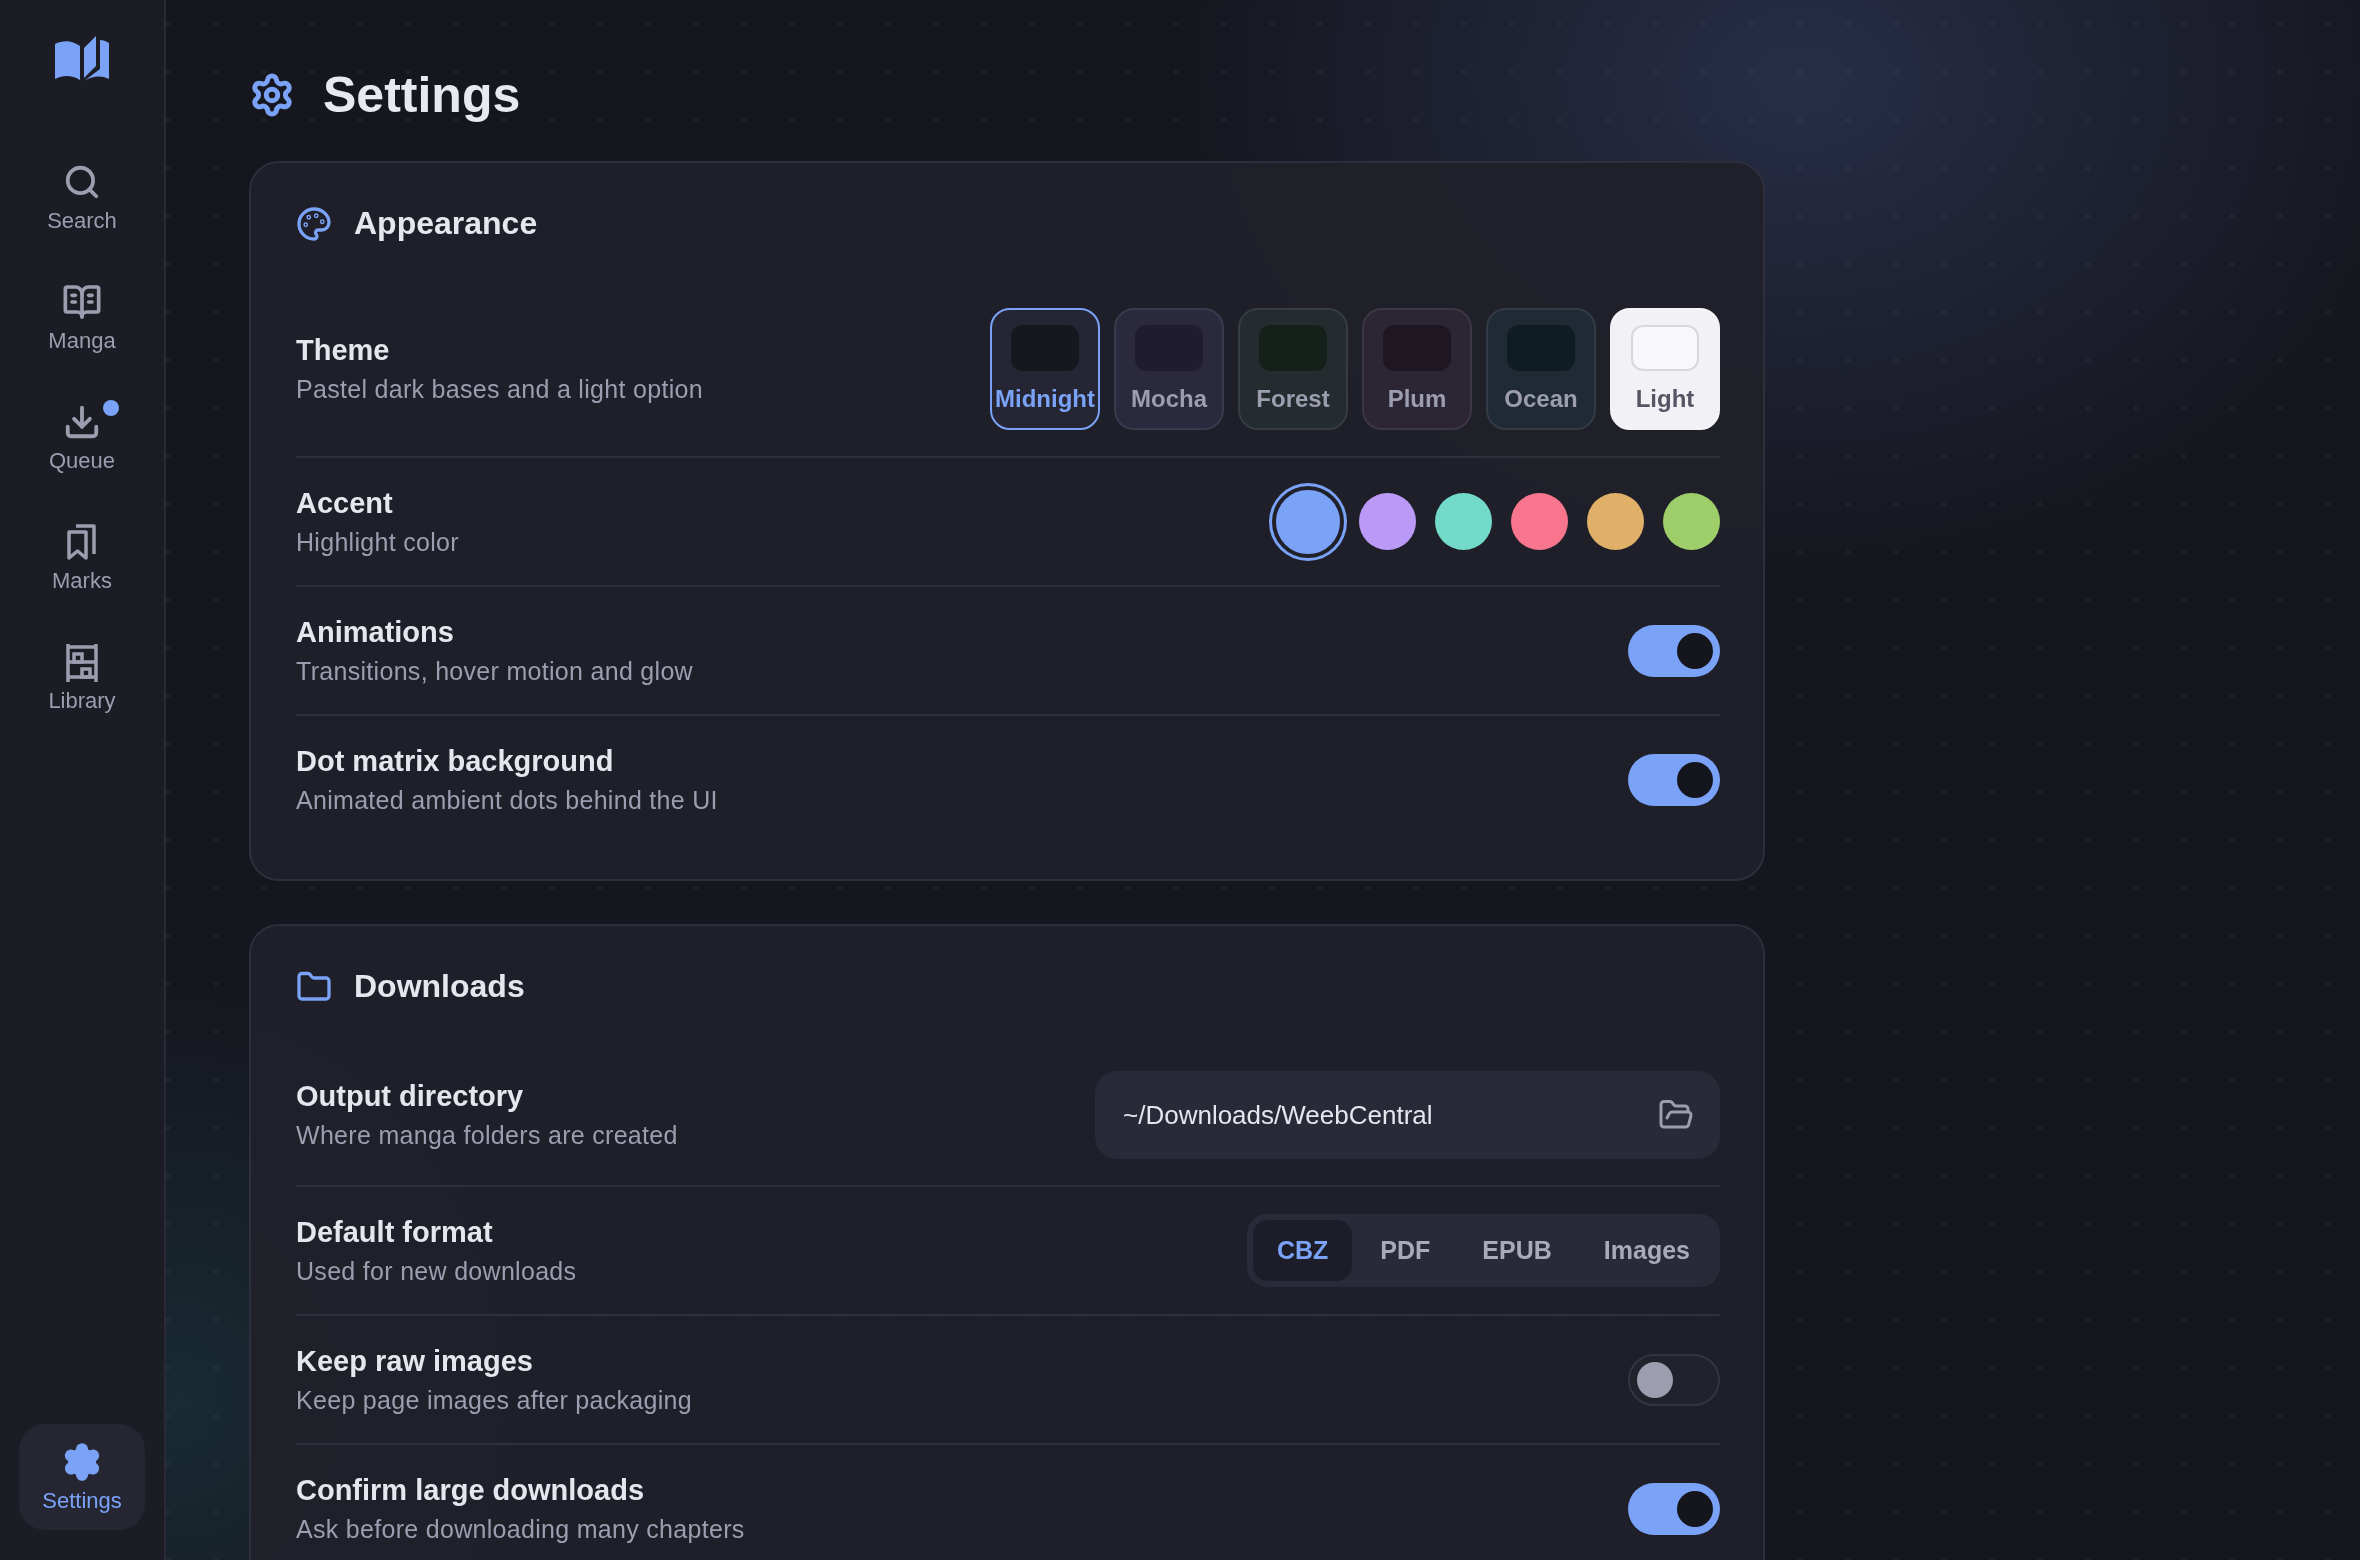  Describe the element at coordinates (82, 1477) in the screenshot. I see `sidebar-item: Settings` at that location.